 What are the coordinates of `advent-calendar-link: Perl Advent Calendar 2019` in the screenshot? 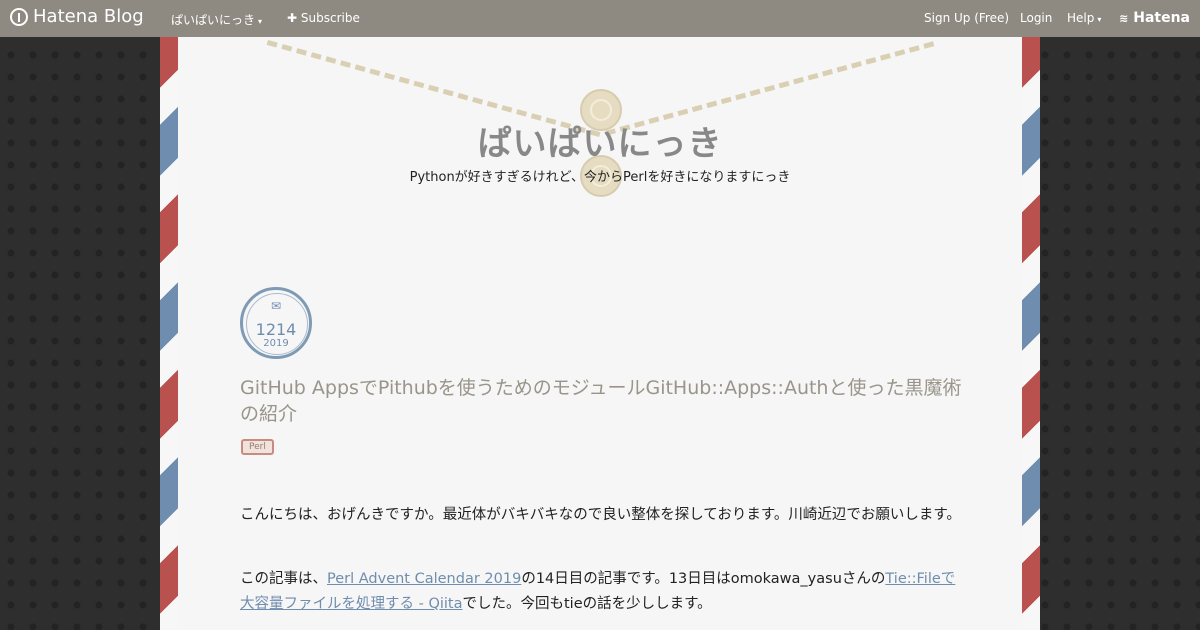 It's located at (424, 579).